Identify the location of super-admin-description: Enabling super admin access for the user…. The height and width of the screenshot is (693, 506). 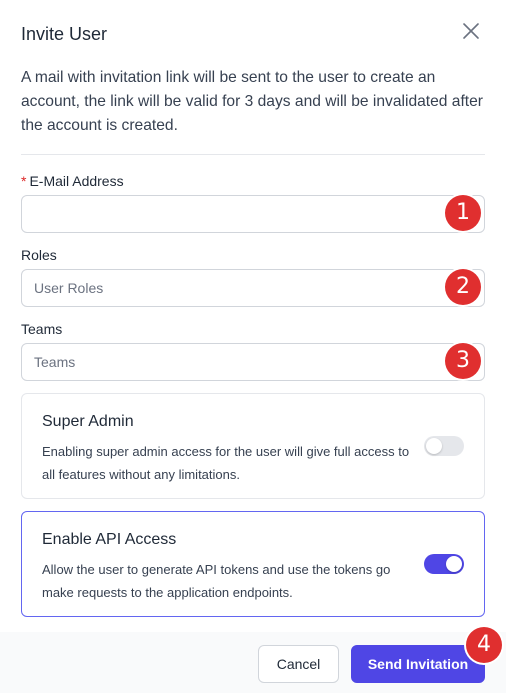
(226, 463).